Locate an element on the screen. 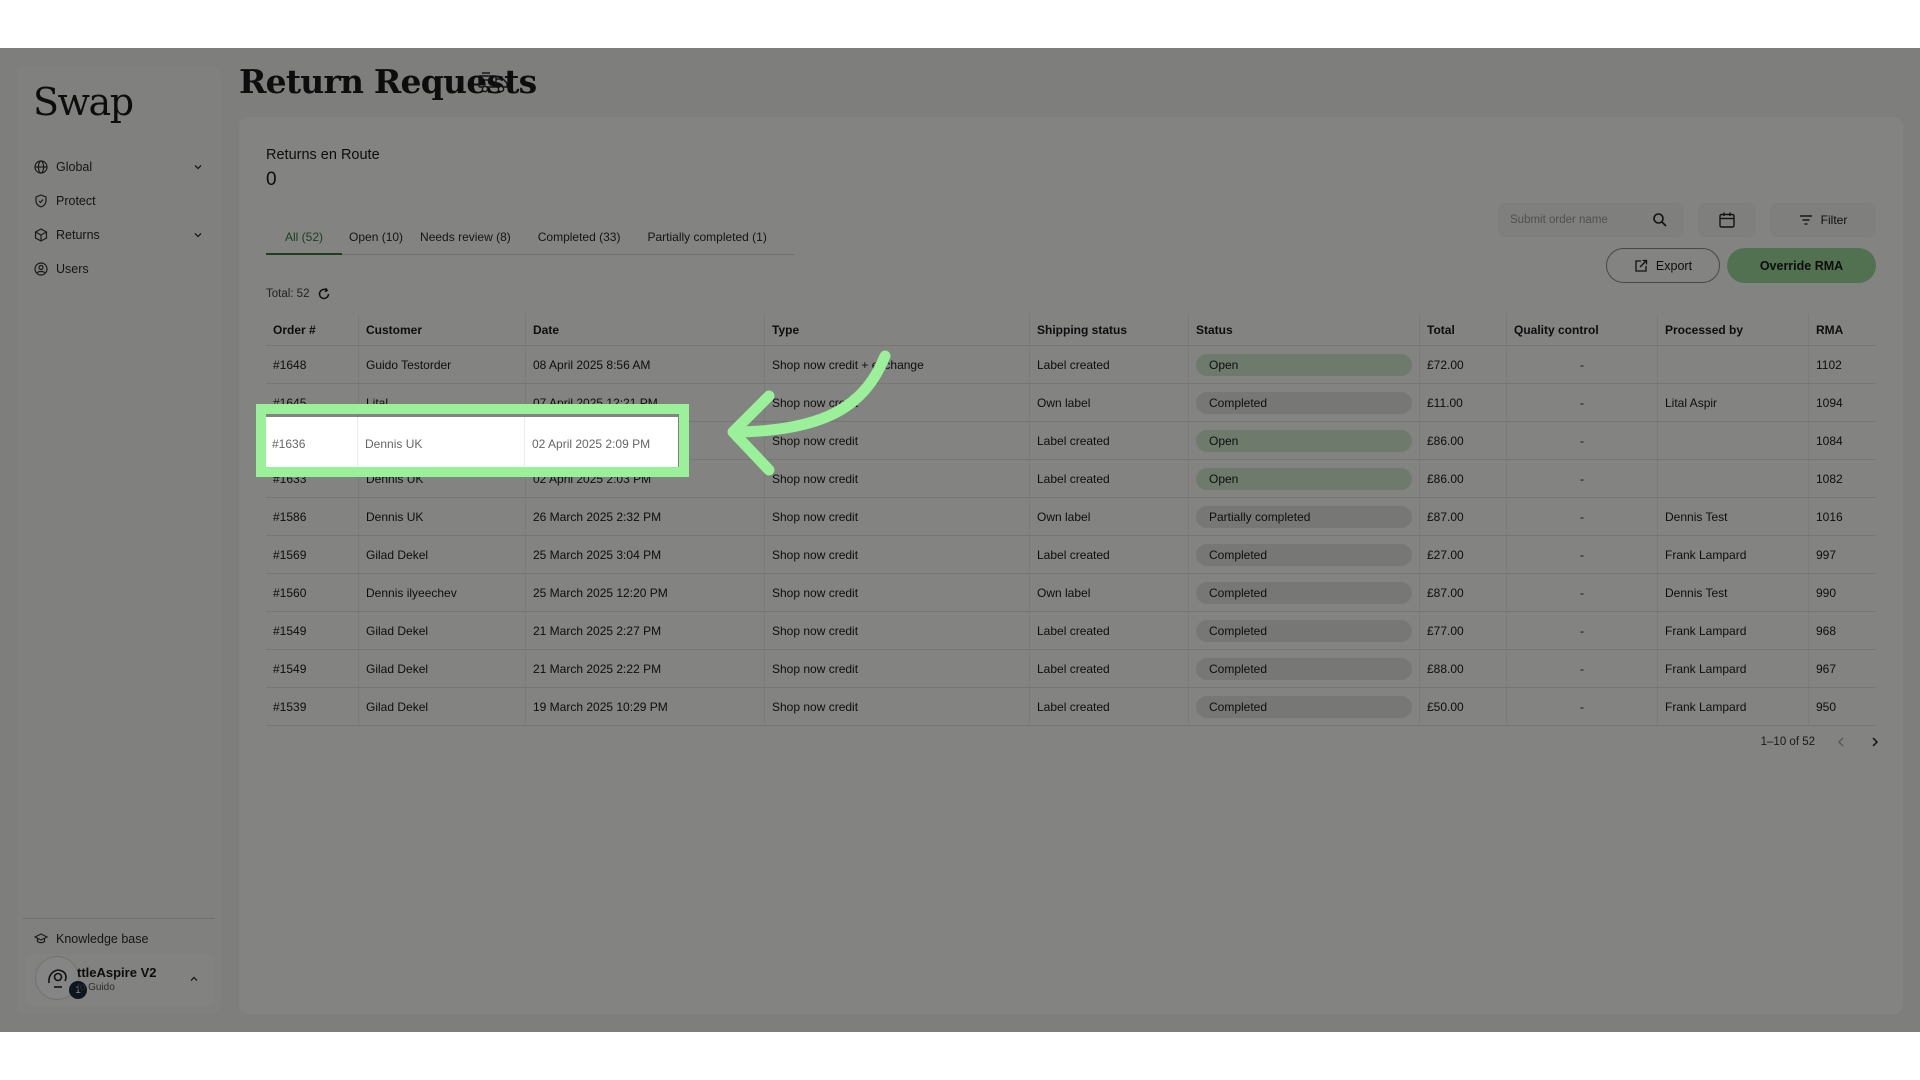 Image resolution: width=1920 pixels, height=1080 pixels. pointer-arrow-icon is located at coordinates (809, 413).